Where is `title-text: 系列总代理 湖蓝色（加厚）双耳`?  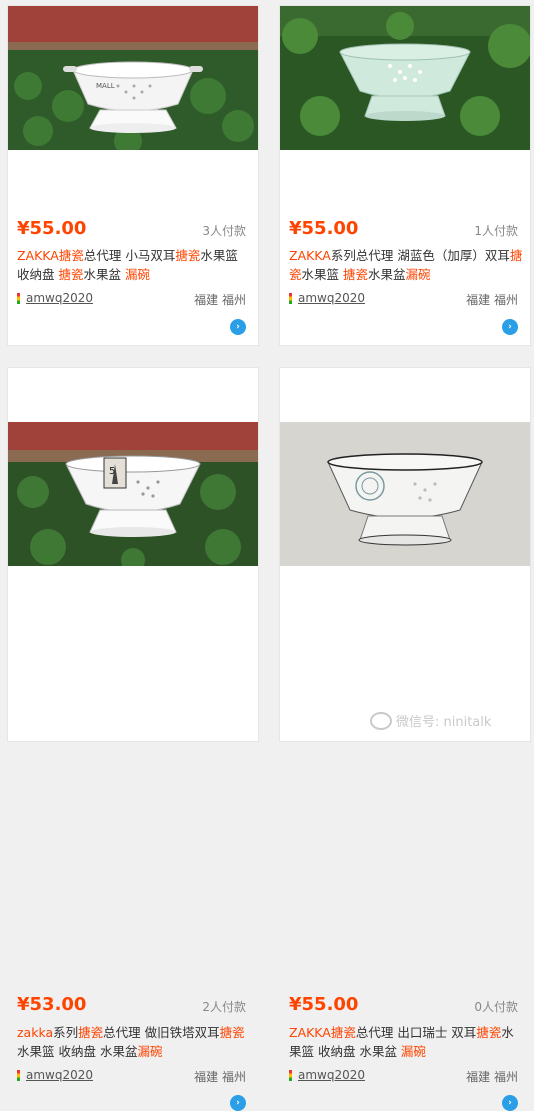 title-text: 系列总代理 湖蓝色（加厚）双耳 is located at coordinates (420, 255).